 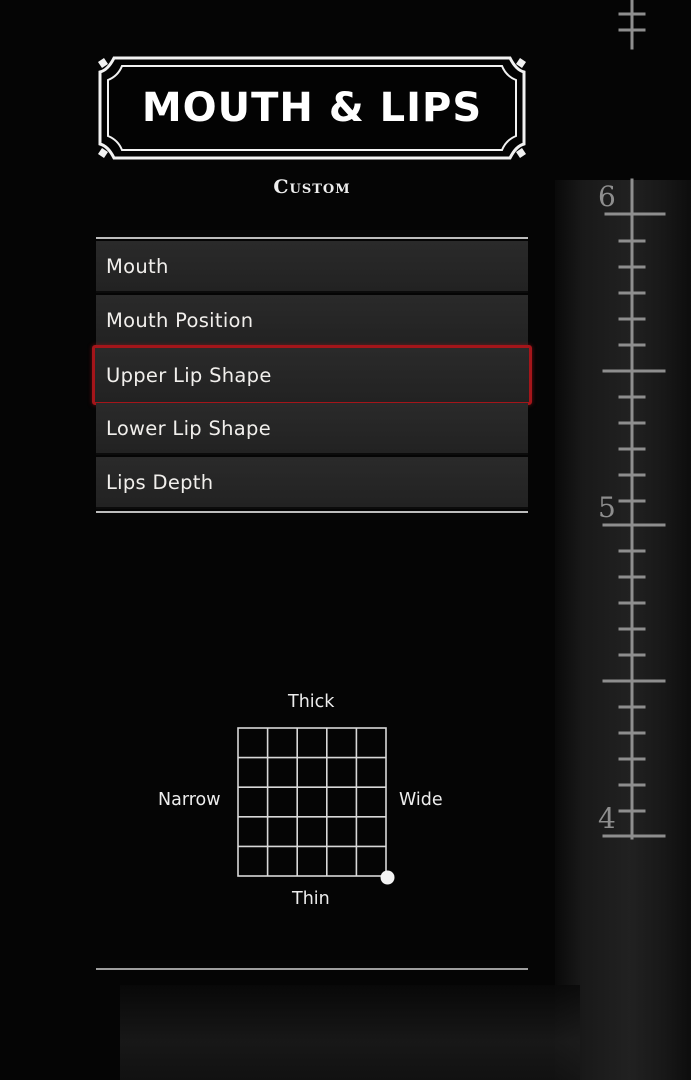 I want to click on menu-item-mouth-position: Mouth Position, so click(x=312, y=321).